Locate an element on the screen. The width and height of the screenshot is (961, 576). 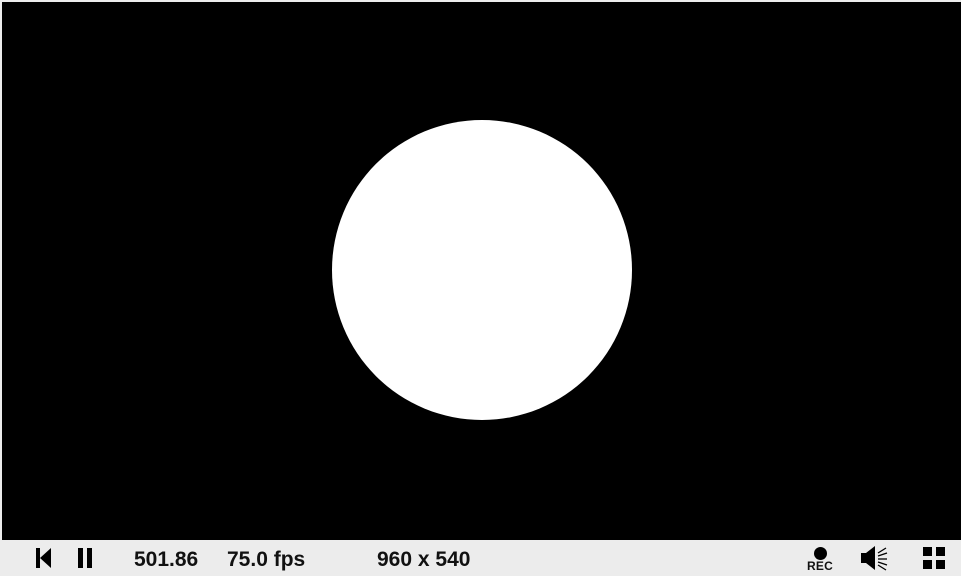
pause-button is located at coordinates (85, 558).